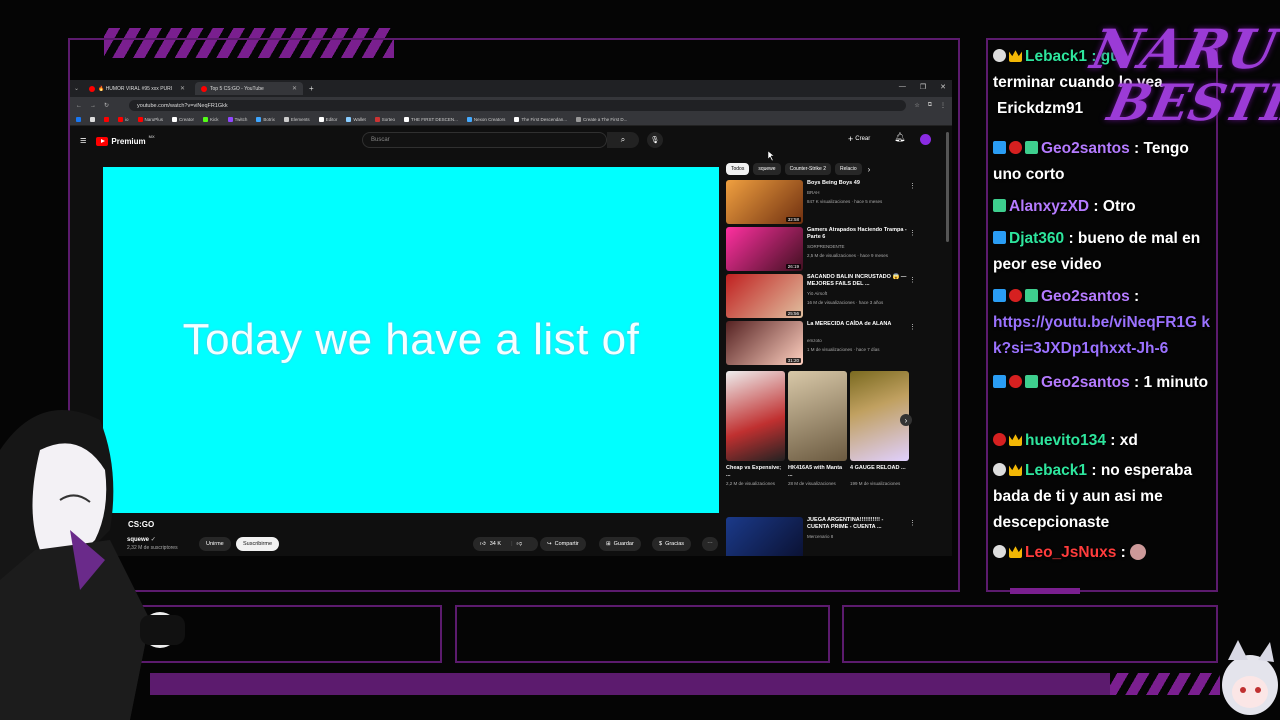 The image size is (1280, 720). Describe the element at coordinates (356, 119) in the screenshot. I see `bookmark-item: Wallet` at that location.